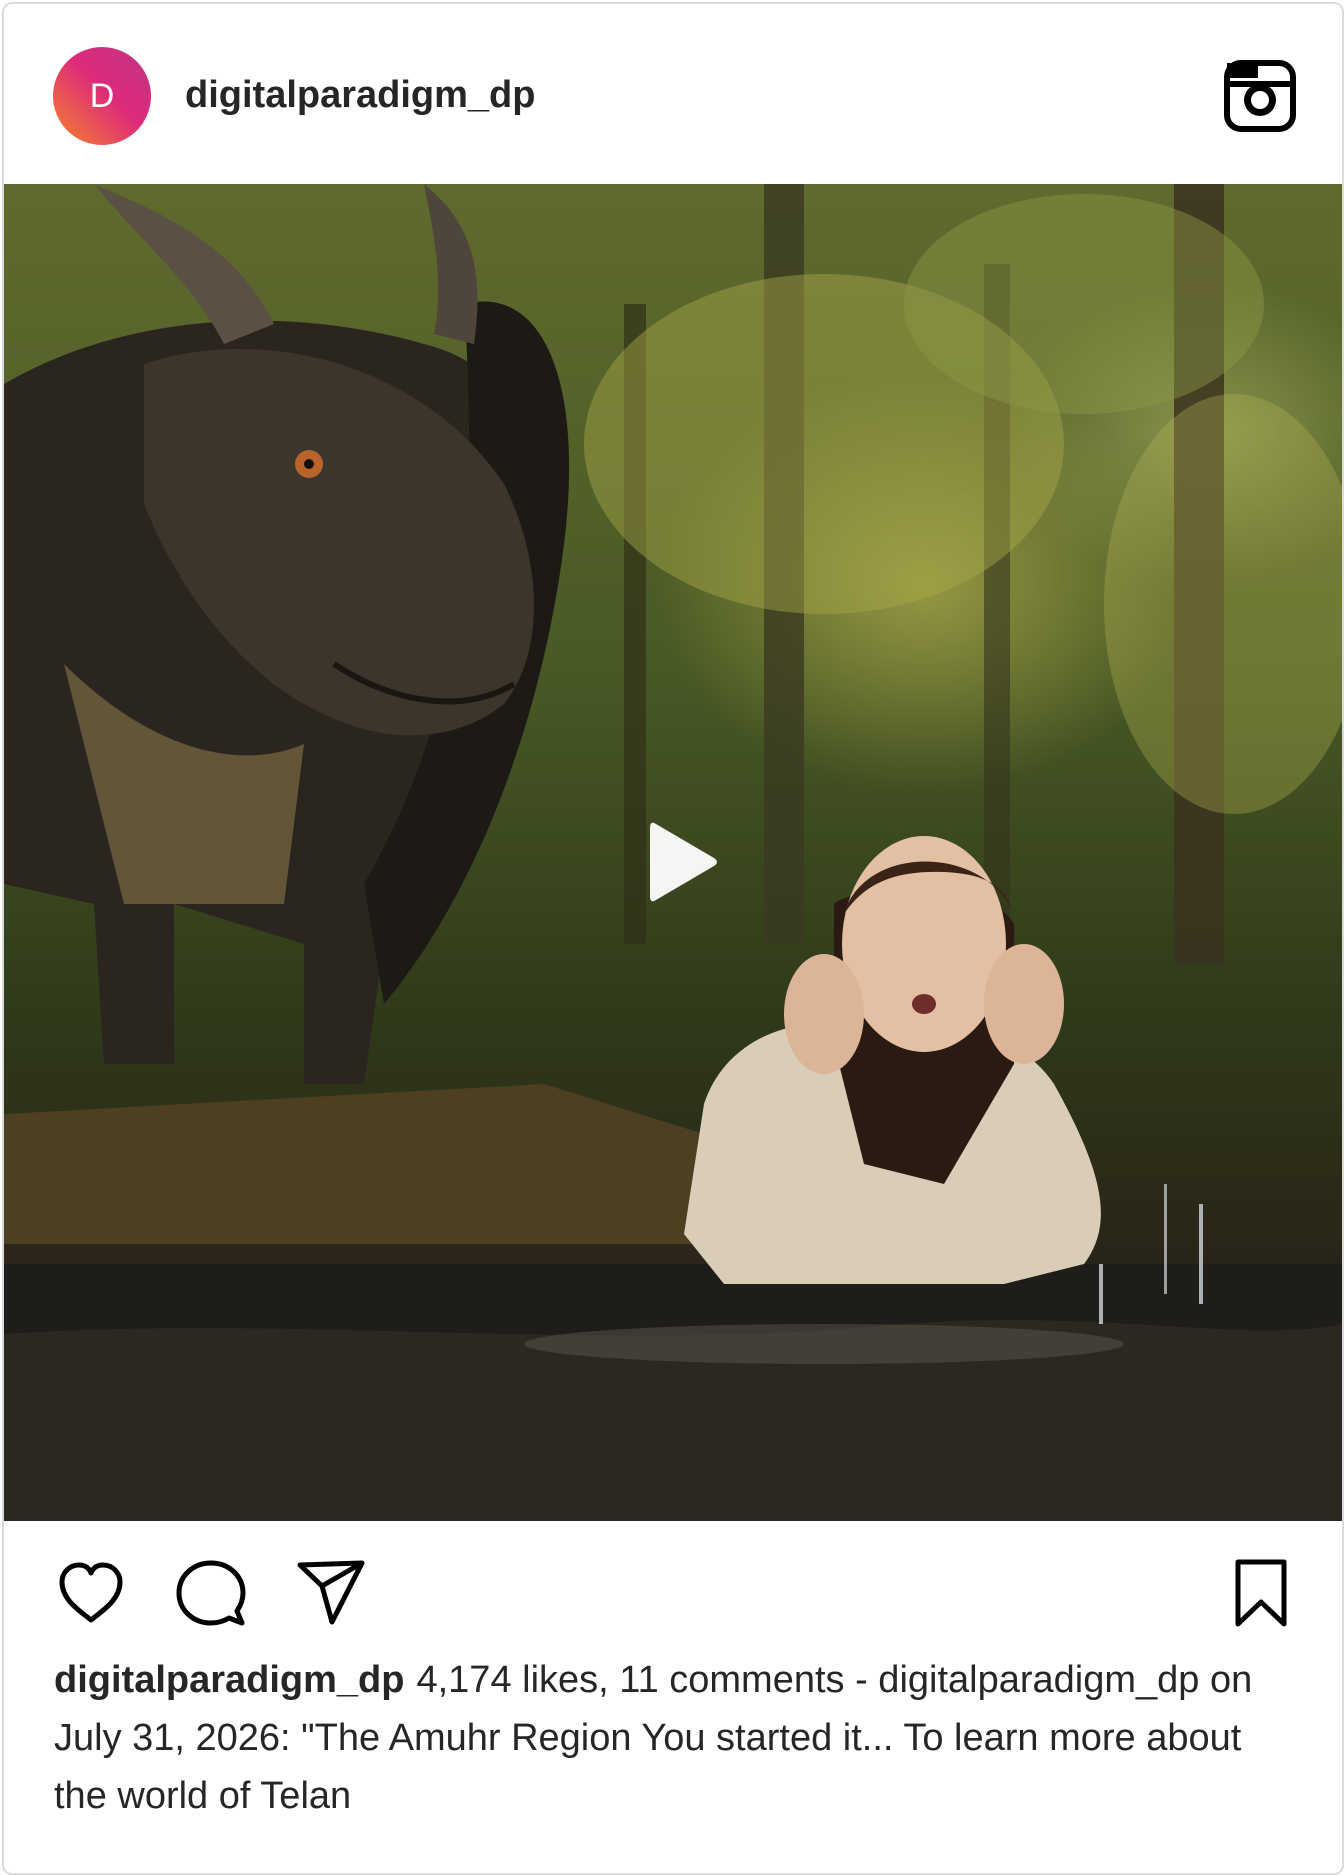 The height and width of the screenshot is (1875, 1344). I want to click on username-link: digitalparadigm_dp, so click(360, 95).